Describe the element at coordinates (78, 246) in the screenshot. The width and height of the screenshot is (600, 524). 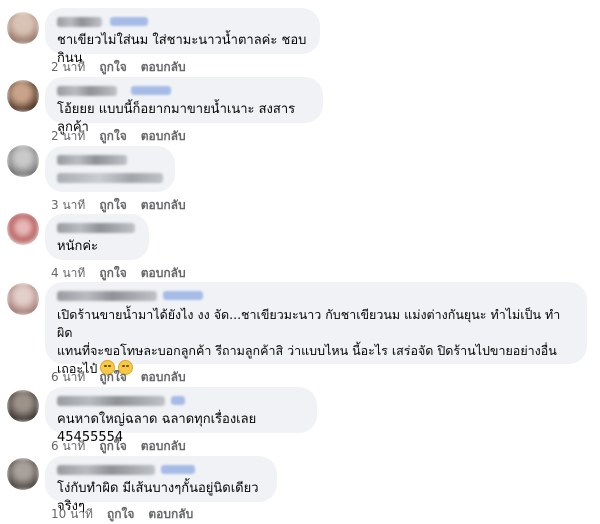
I see `comment-text: หนักค่ะ` at that location.